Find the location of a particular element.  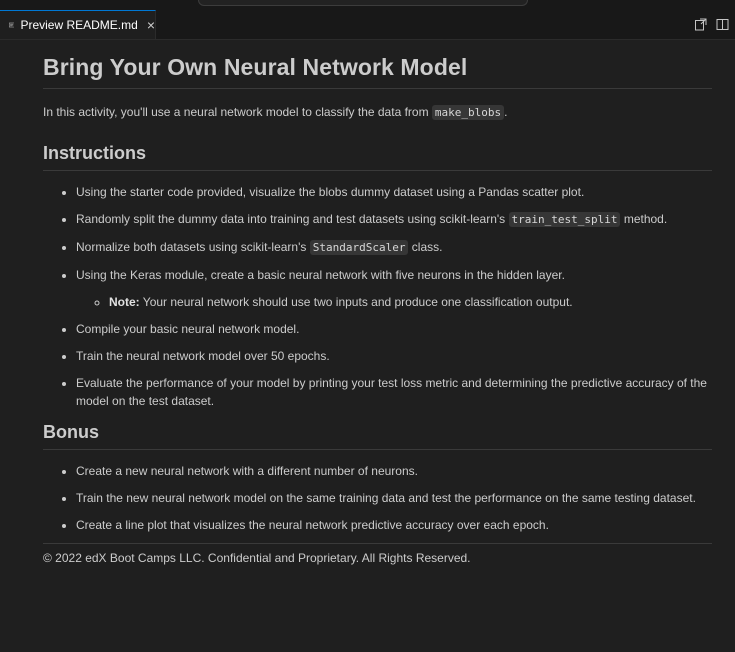

instructions-heading: Instructions is located at coordinates (377, 157).